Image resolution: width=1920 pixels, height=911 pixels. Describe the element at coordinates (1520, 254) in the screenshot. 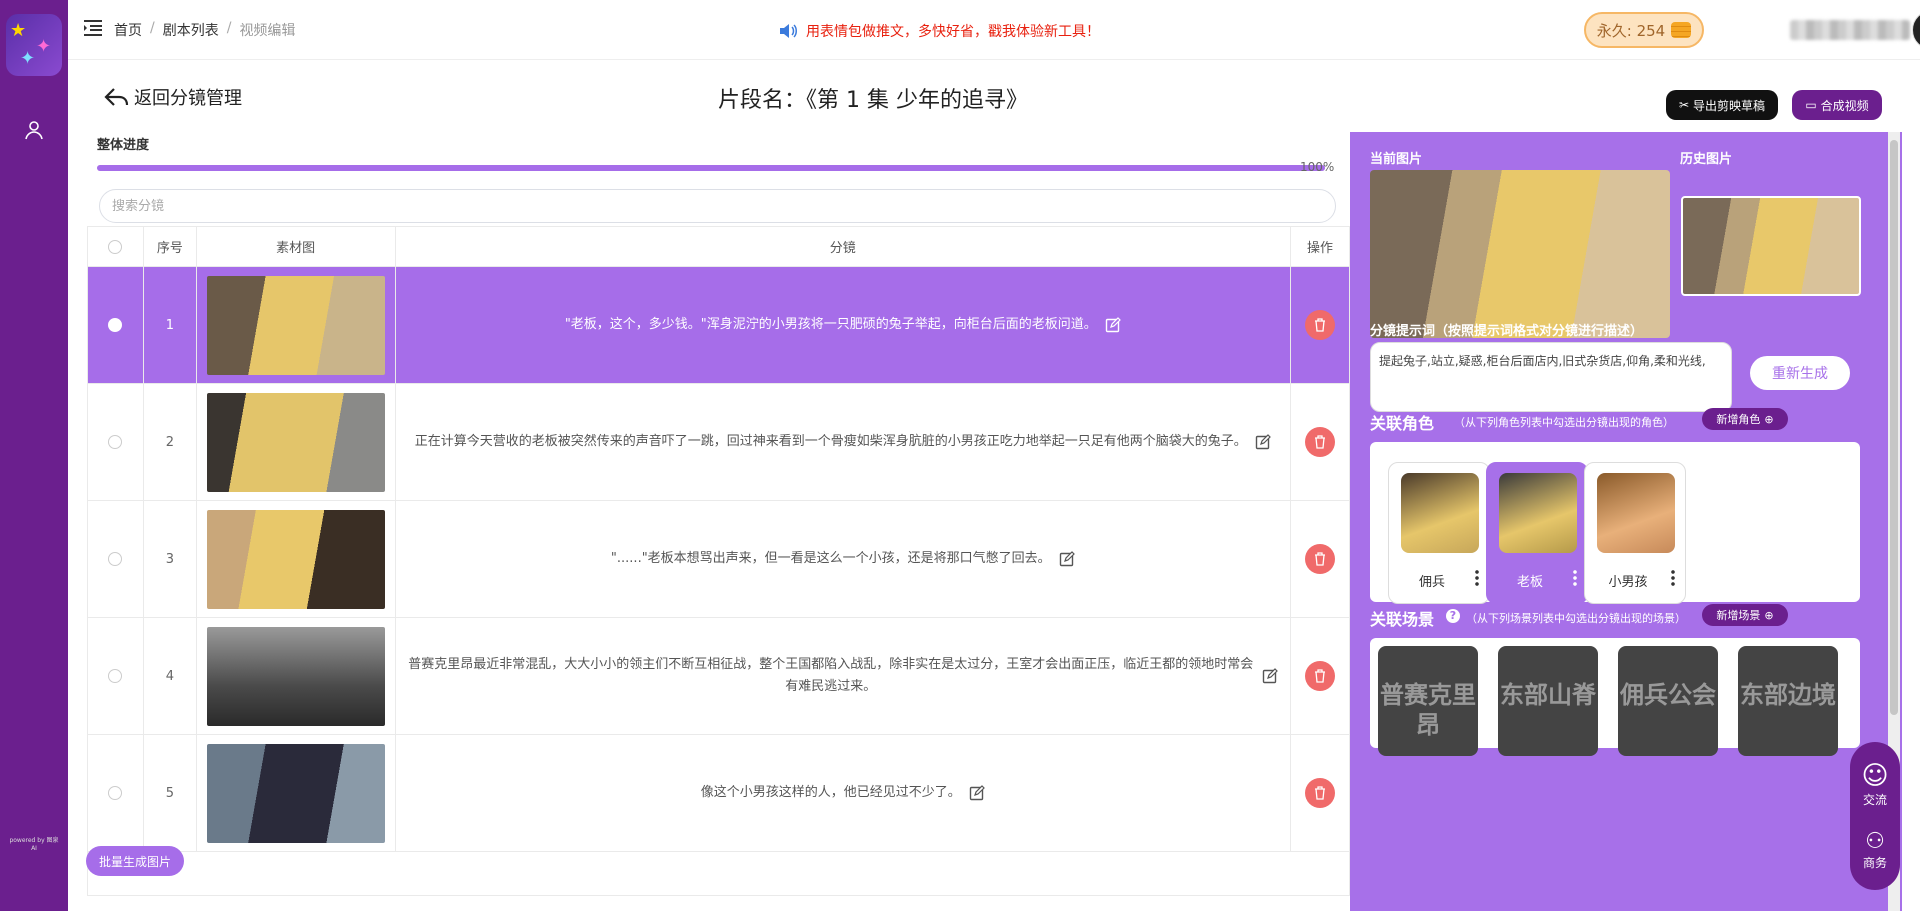

I see `current-image` at that location.